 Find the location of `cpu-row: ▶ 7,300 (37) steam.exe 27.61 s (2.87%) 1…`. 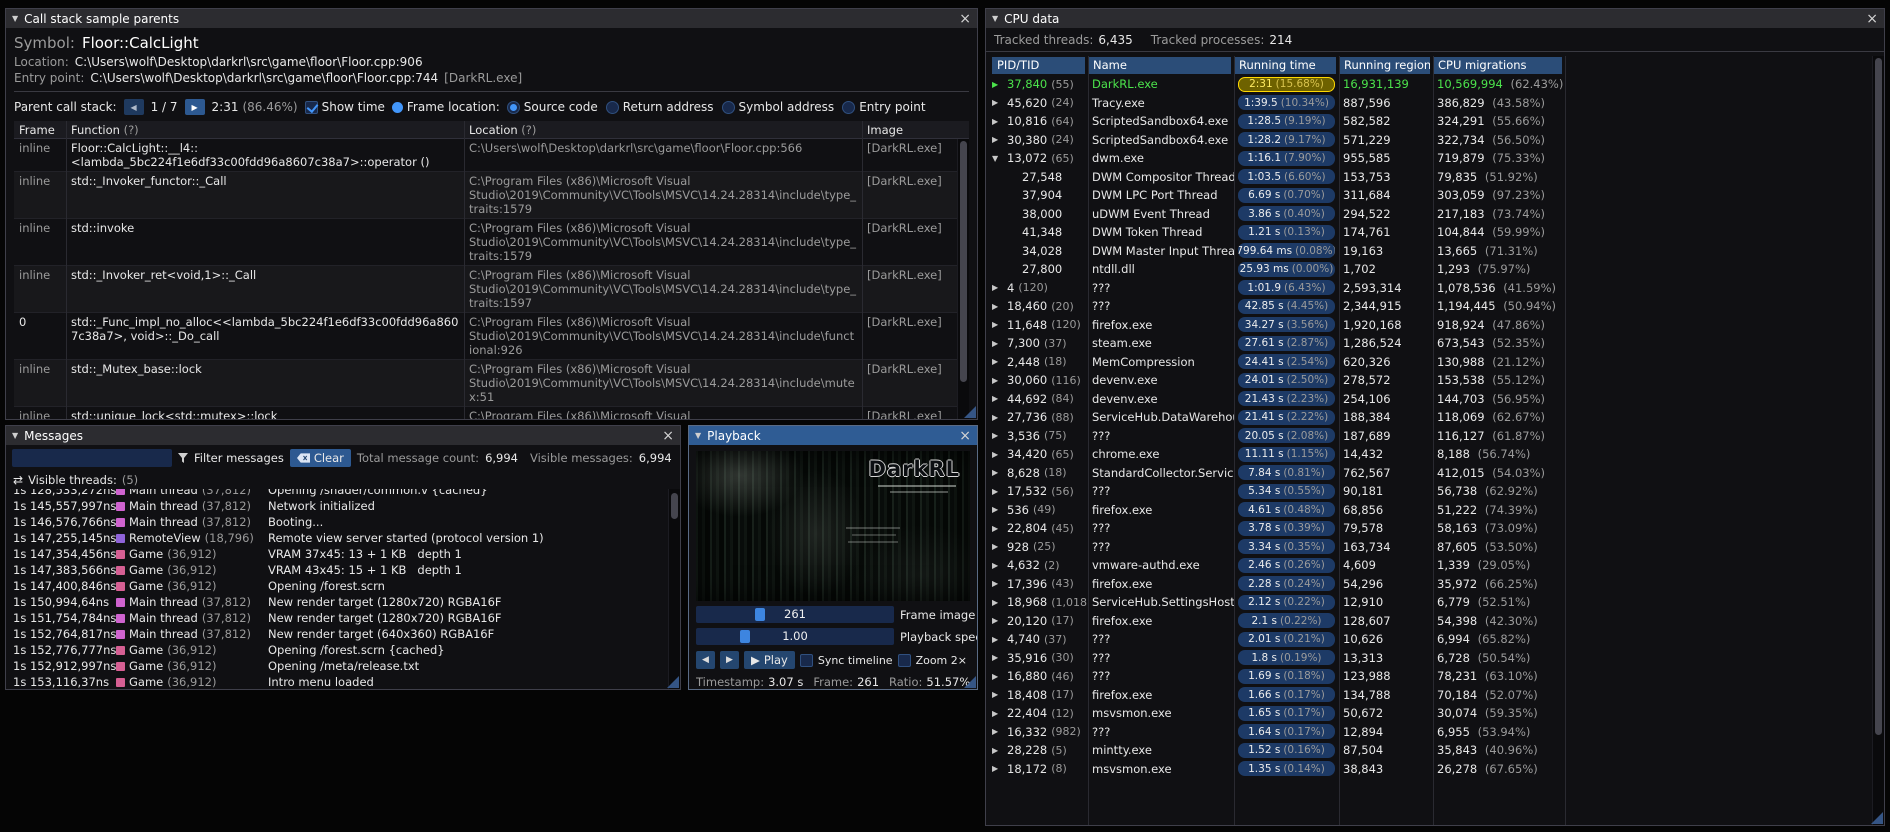

cpu-row: ▶ 7,300 (37) steam.exe 27.61 s (2.87%) 1… is located at coordinates (1435, 343).